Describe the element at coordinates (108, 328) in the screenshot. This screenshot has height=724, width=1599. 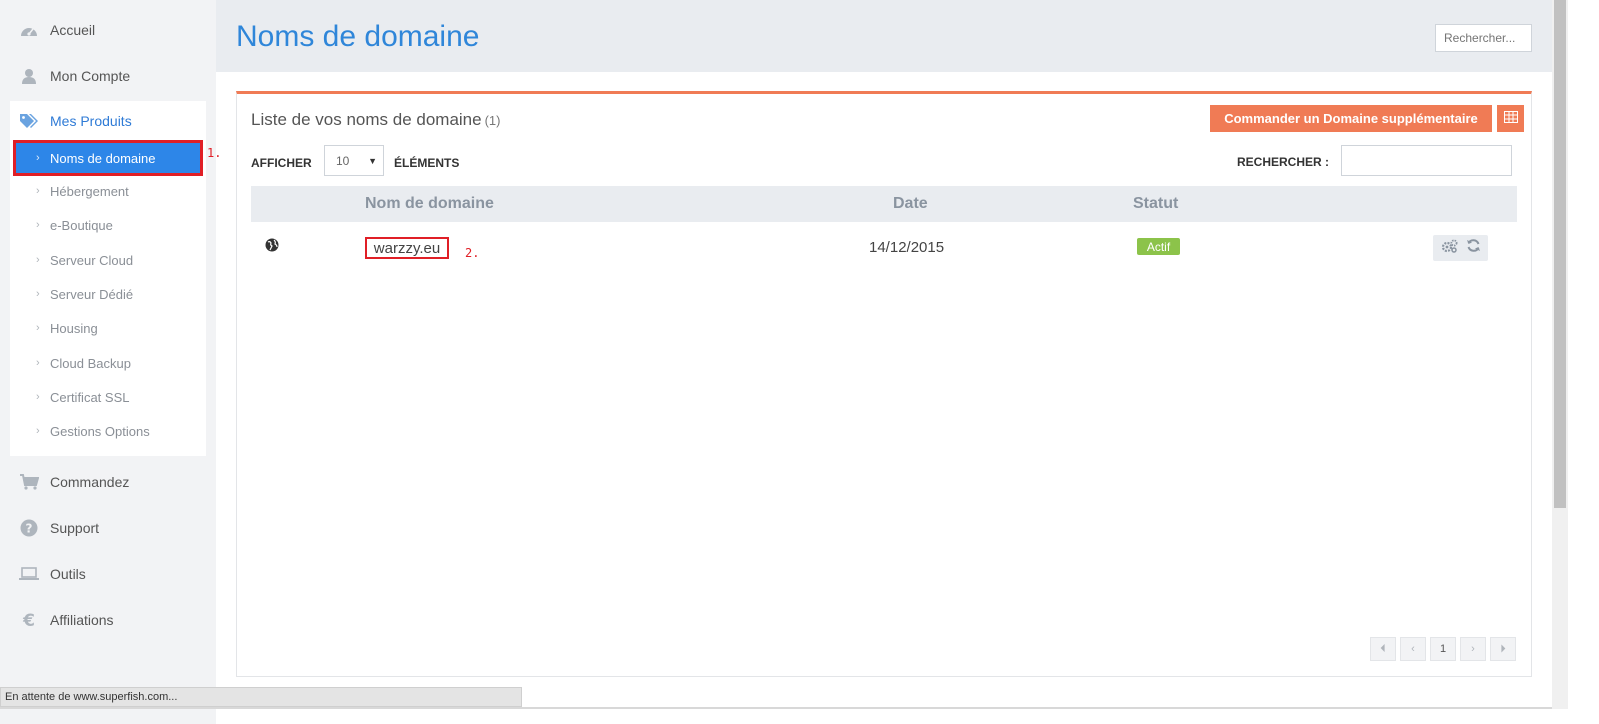
I see `sidebar-item-housing: › Housing` at that location.